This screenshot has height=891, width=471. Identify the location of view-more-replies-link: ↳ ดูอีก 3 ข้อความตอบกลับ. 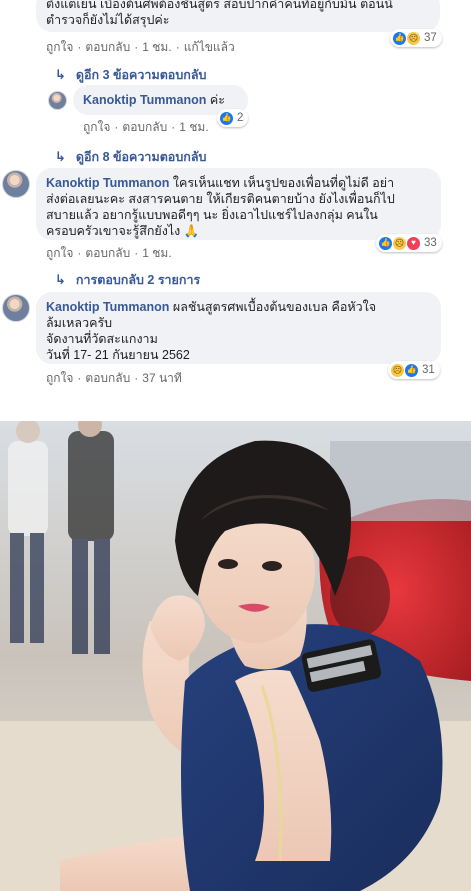
(130, 75).